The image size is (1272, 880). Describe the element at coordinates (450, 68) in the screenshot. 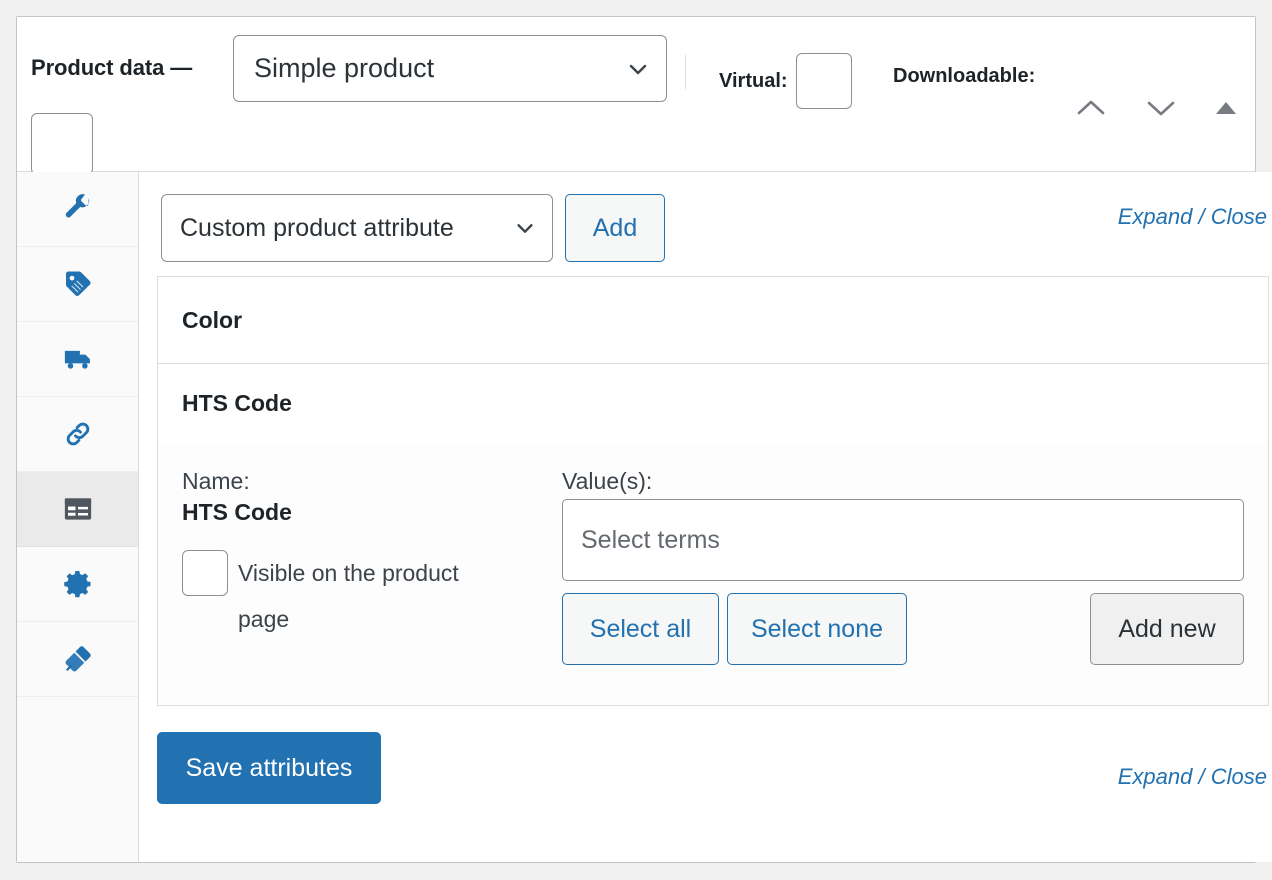

I see `product-type-select: Simple product` at that location.